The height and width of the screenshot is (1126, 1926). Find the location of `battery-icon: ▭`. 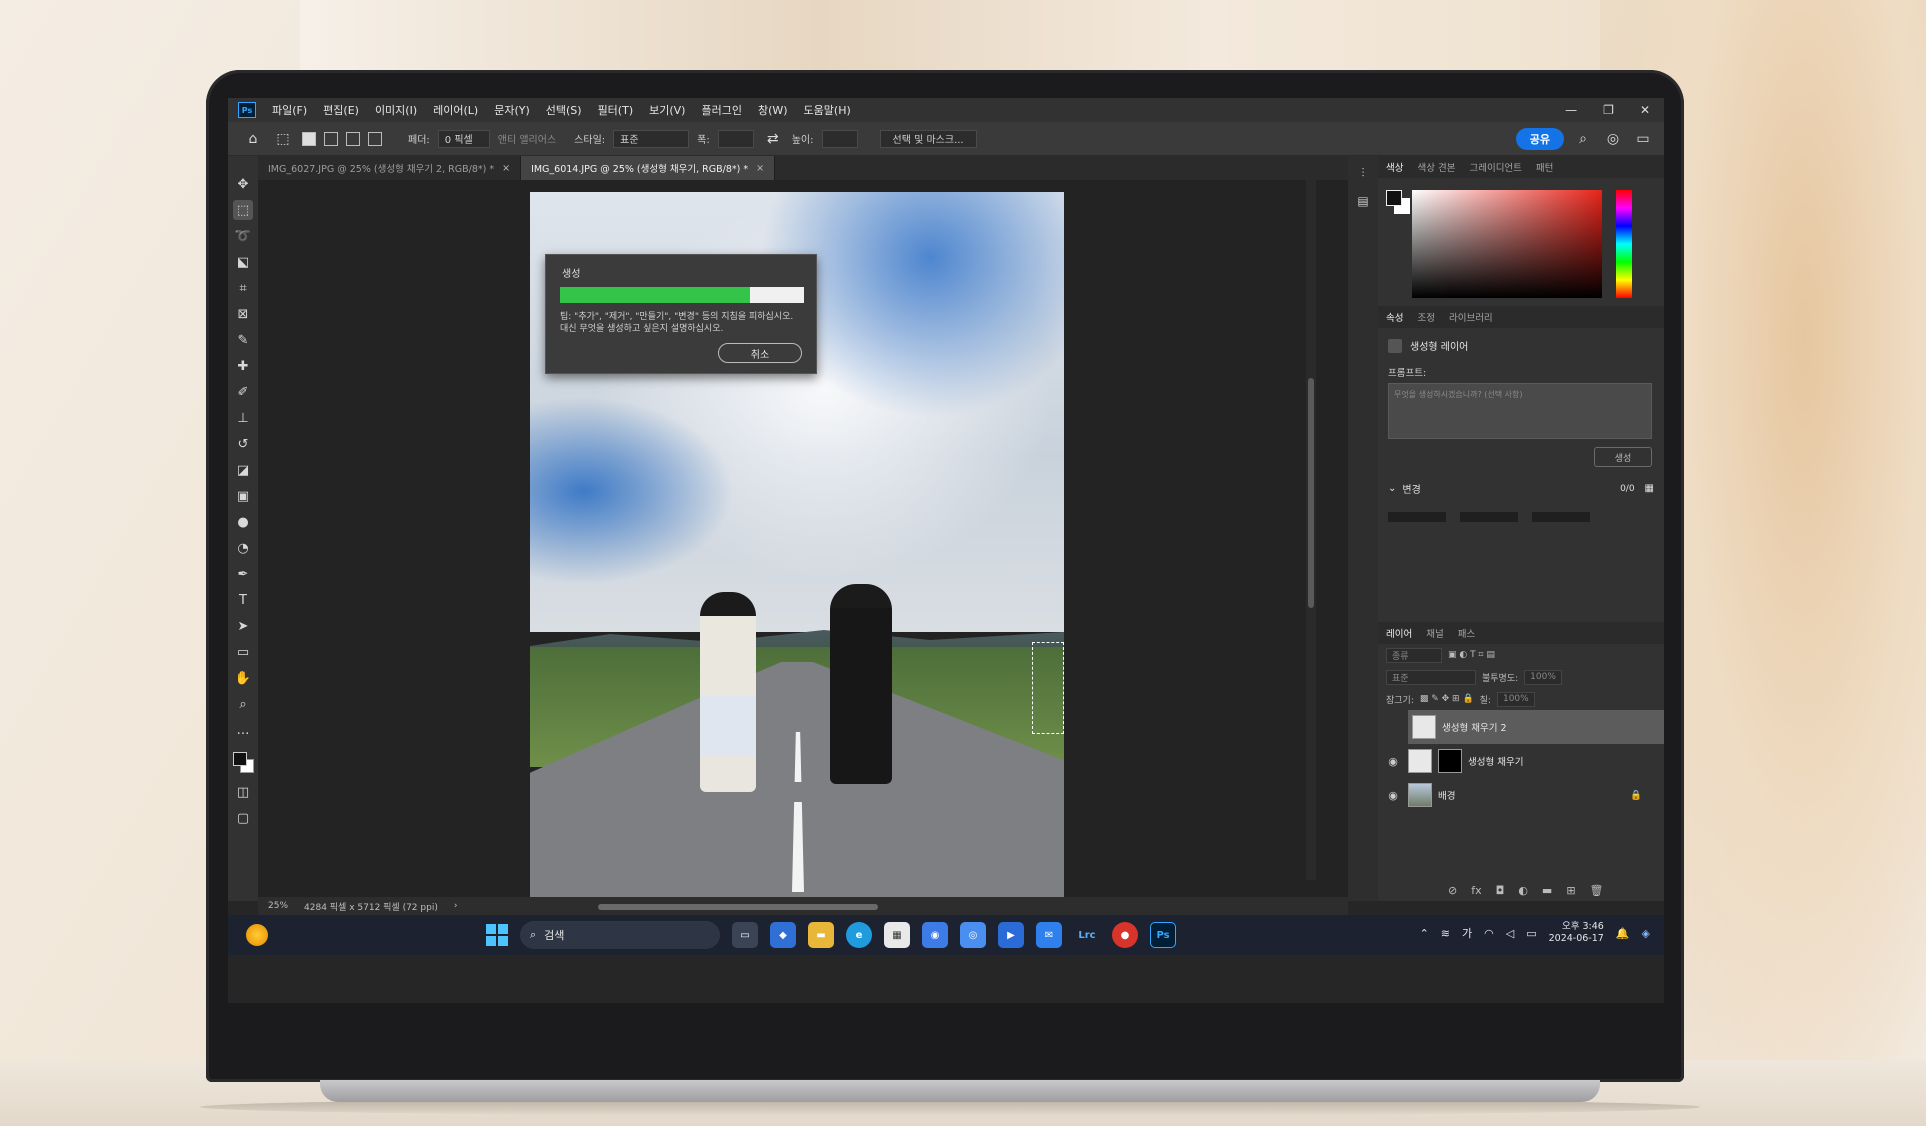

battery-icon: ▭ is located at coordinates (1531, 933).